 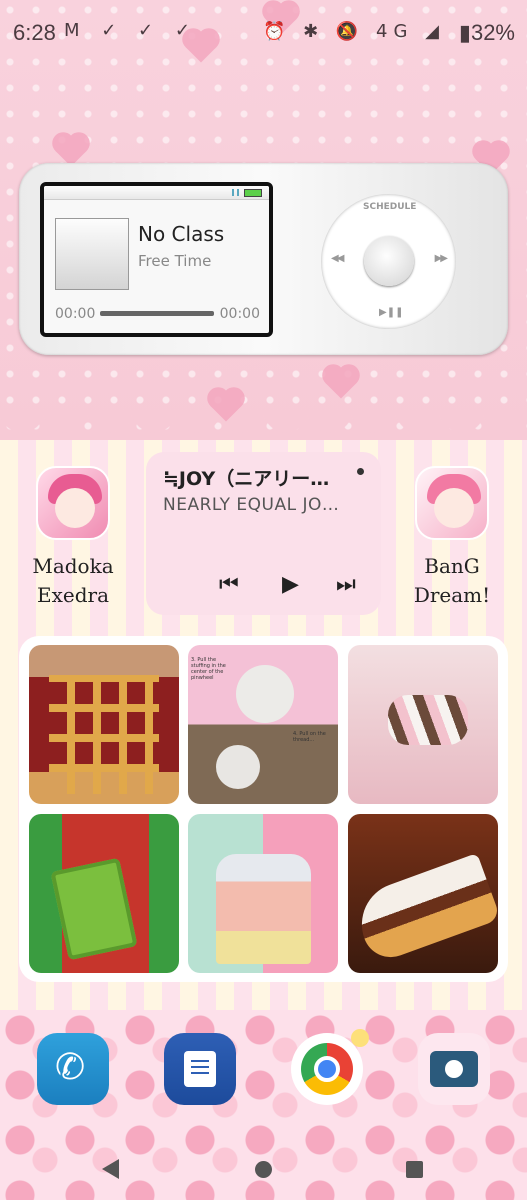 What do you see at coordinates (73, 580) in the screenshot?
I see `app-label: Madoka Exedra` at bounding box center [73, 580].